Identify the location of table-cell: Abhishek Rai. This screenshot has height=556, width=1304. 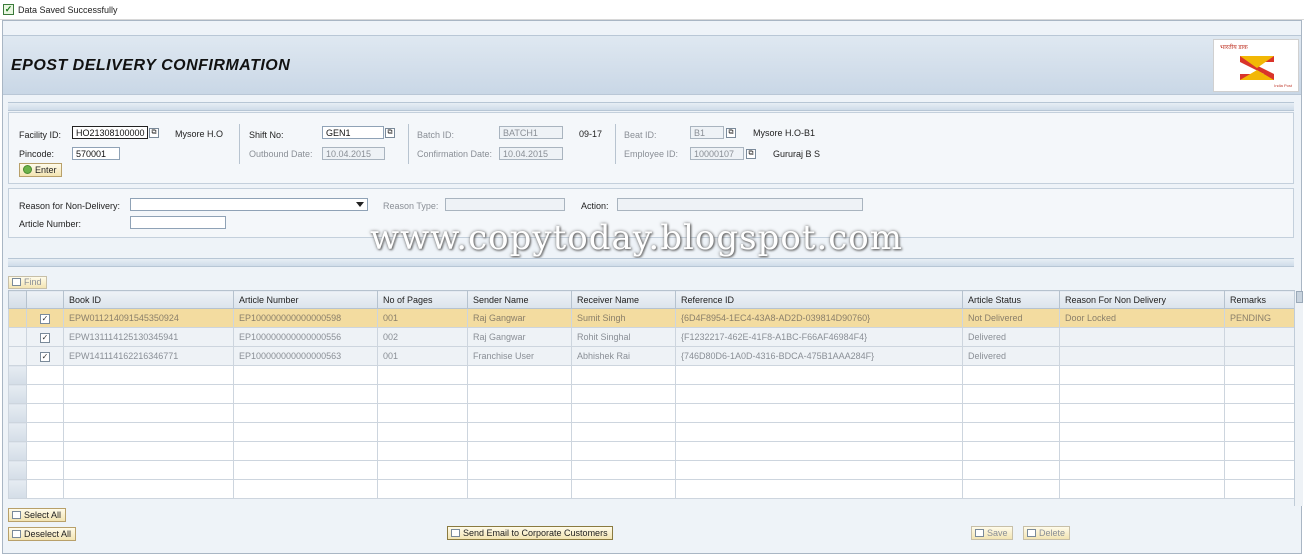
(623, 356).